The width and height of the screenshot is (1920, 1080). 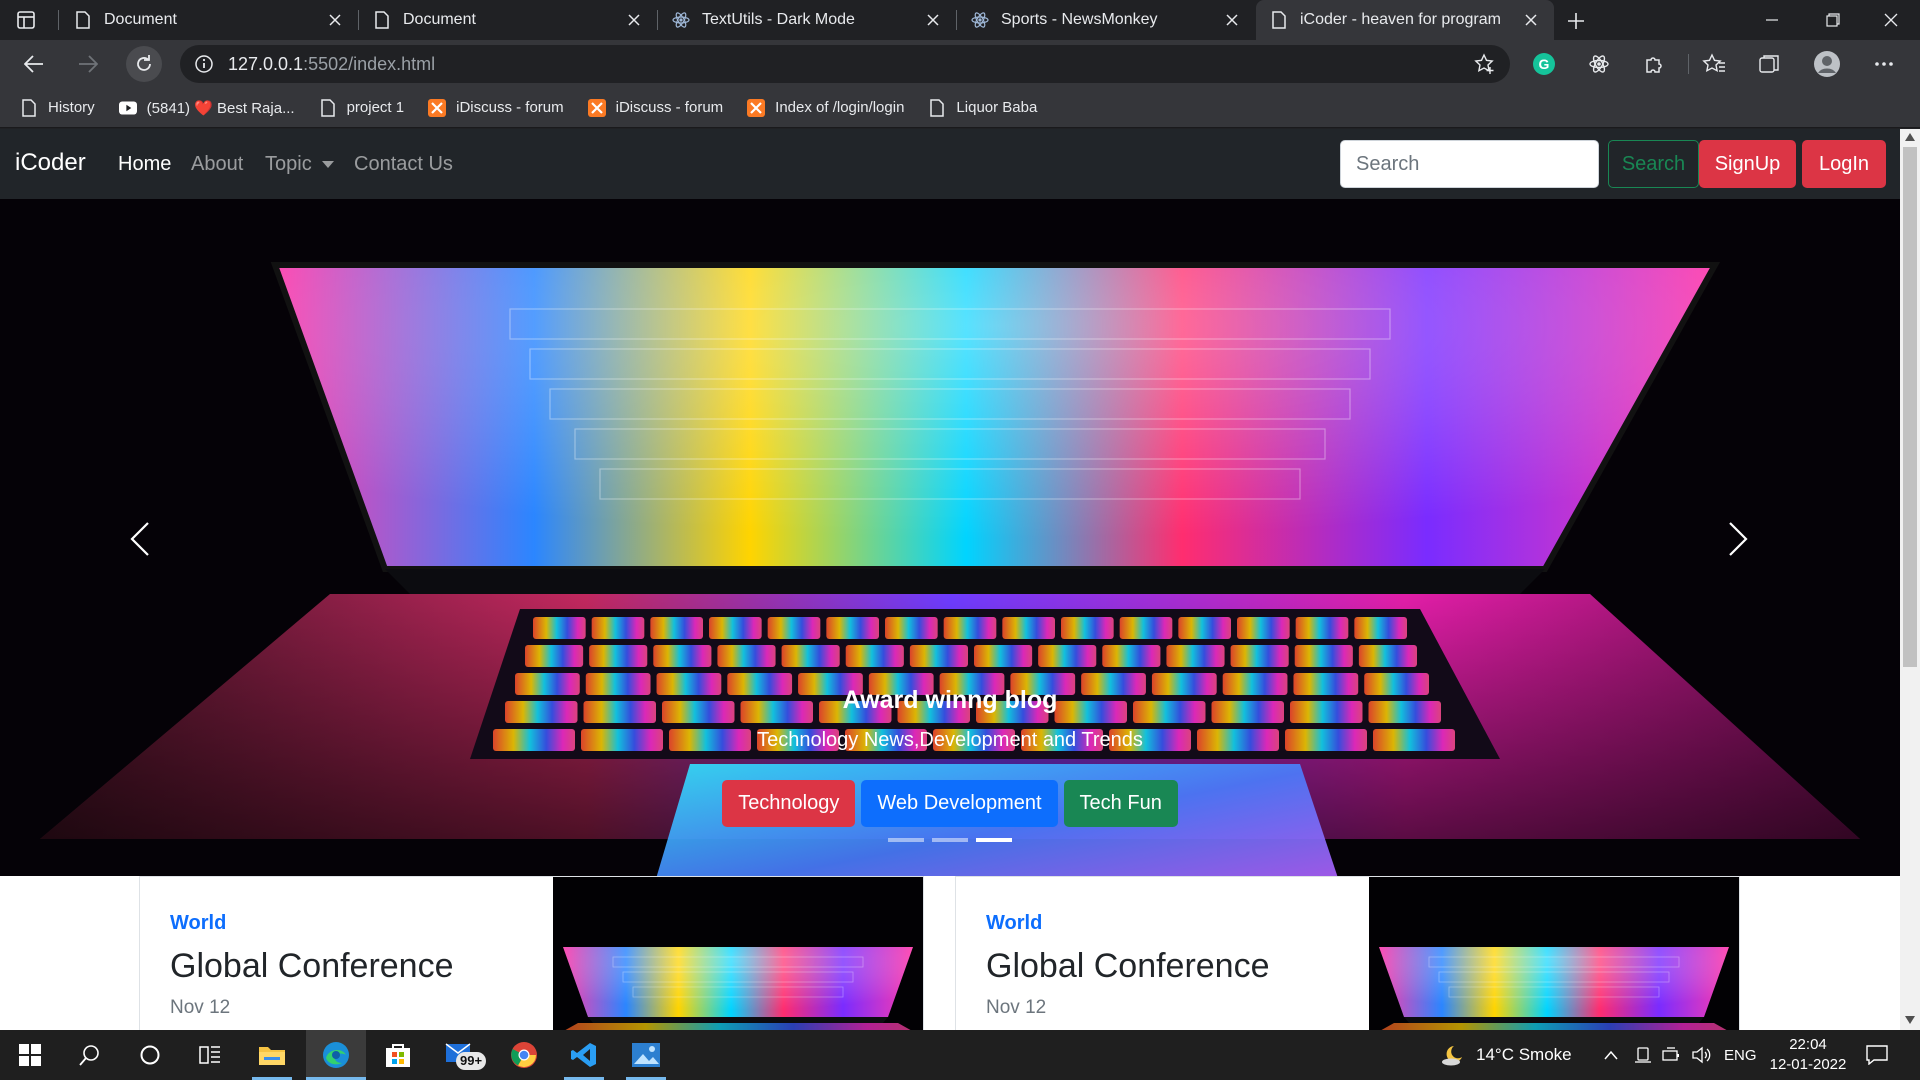 I want to click on add-favorite-icon, so click(x=1485, y=64).